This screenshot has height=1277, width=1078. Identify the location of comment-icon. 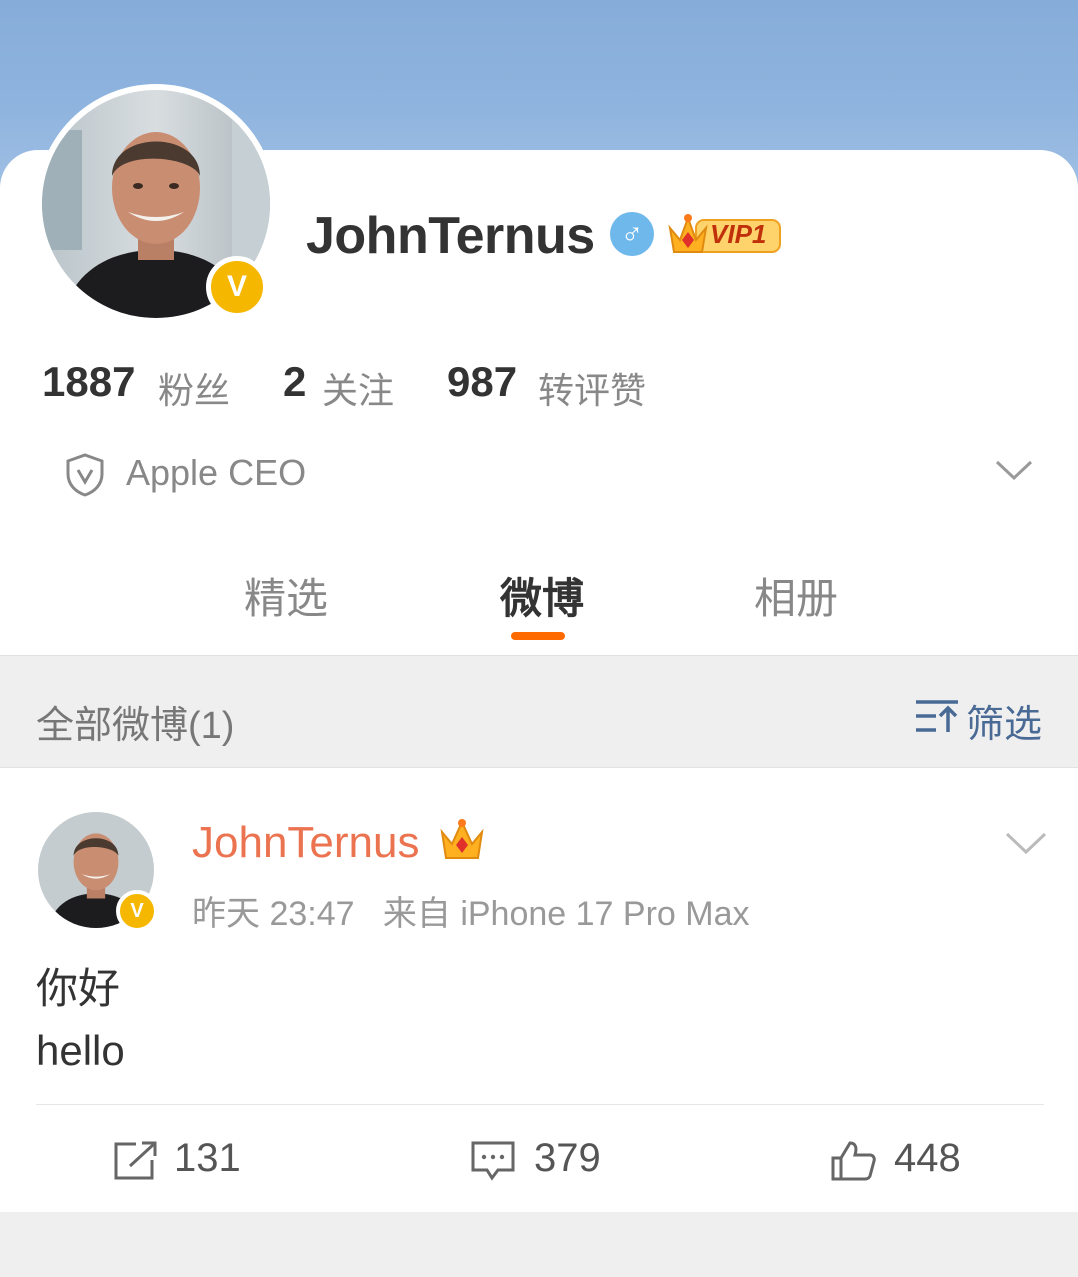
(493, 1161).